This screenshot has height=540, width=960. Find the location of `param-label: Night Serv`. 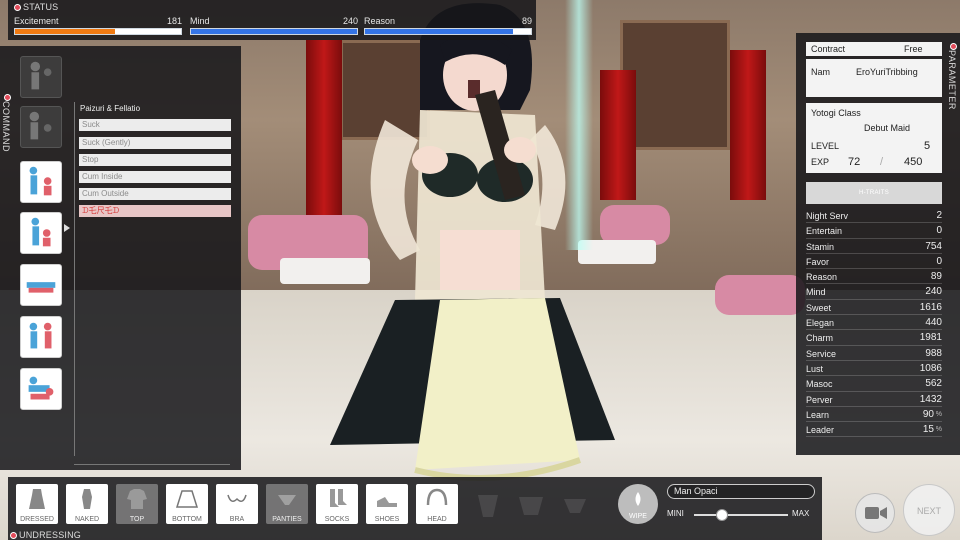

param-label: Night Serv is located at coordinates (827, 216).